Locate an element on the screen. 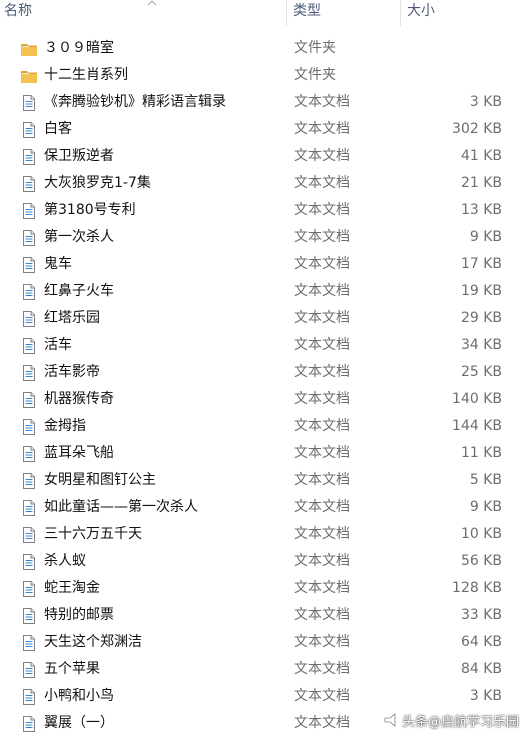  file-row: 机器猴传奇 文本文档 140 KB is located at coordinates (260, 399).